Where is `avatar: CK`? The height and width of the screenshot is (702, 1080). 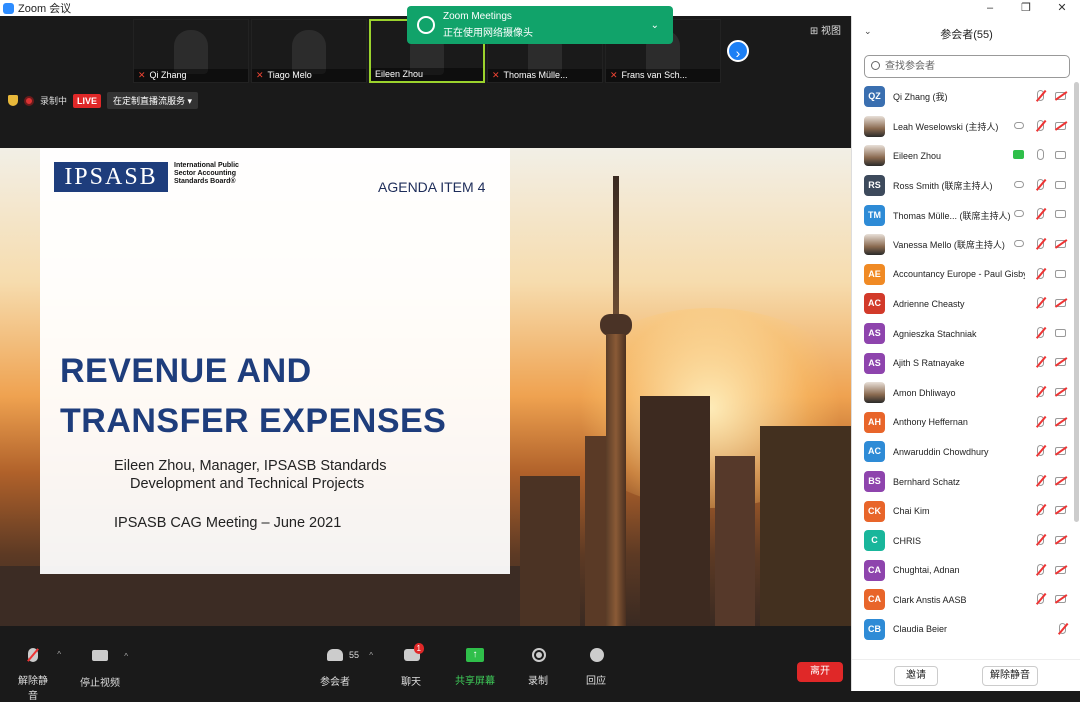 avatar: CK is located at coordinates (874, 511).